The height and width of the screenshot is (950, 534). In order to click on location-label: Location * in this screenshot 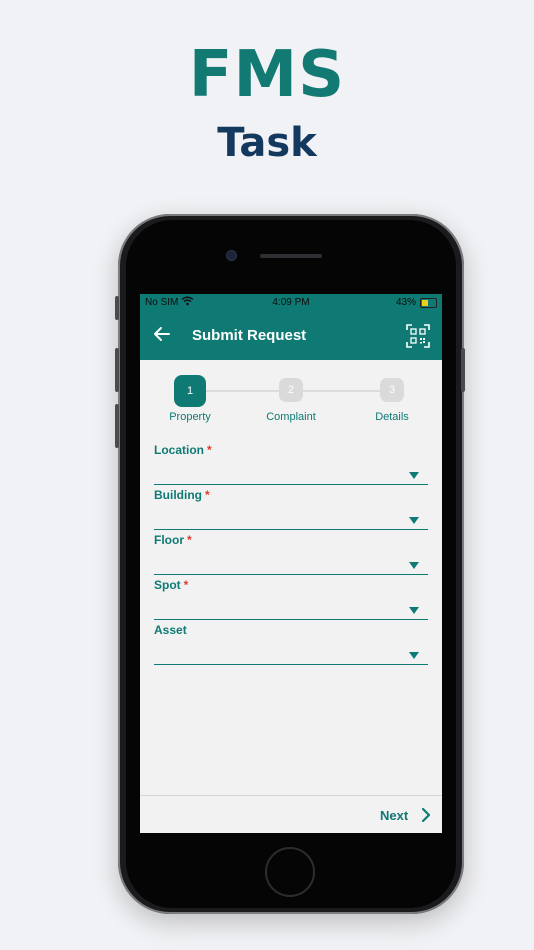, I will do `click(183, 450)`.